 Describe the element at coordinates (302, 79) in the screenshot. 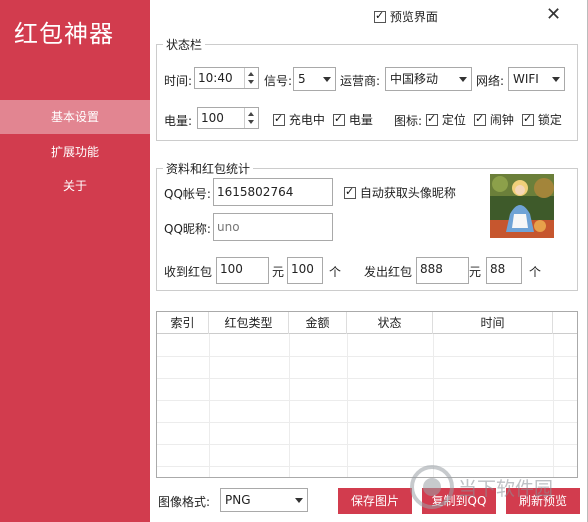

I see `signal-value: 5` at that location.